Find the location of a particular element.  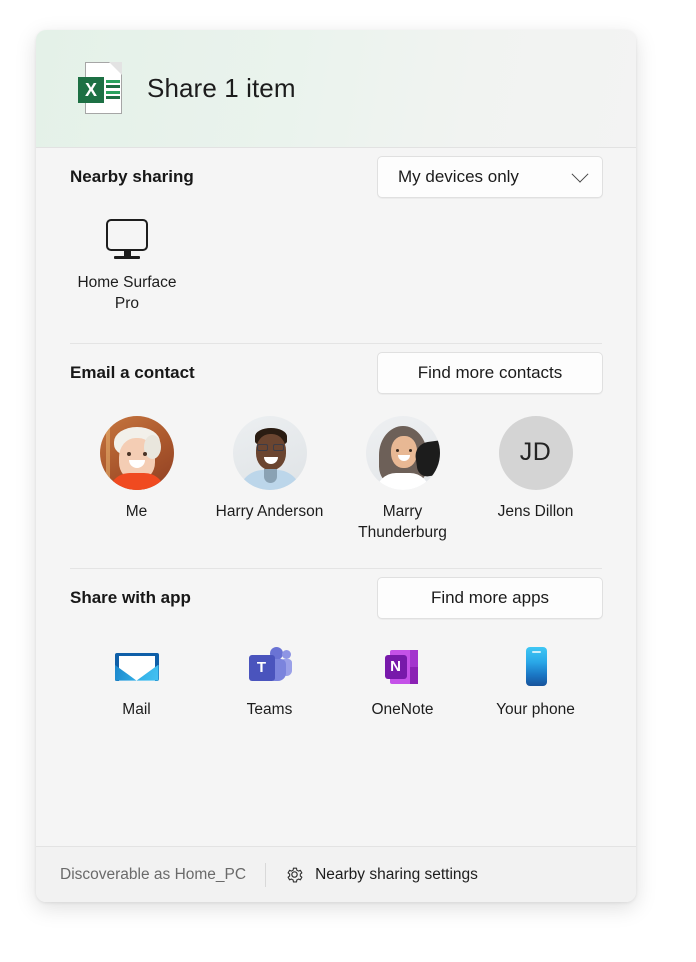

teams-icon: T is located at coordinates (270, 666).